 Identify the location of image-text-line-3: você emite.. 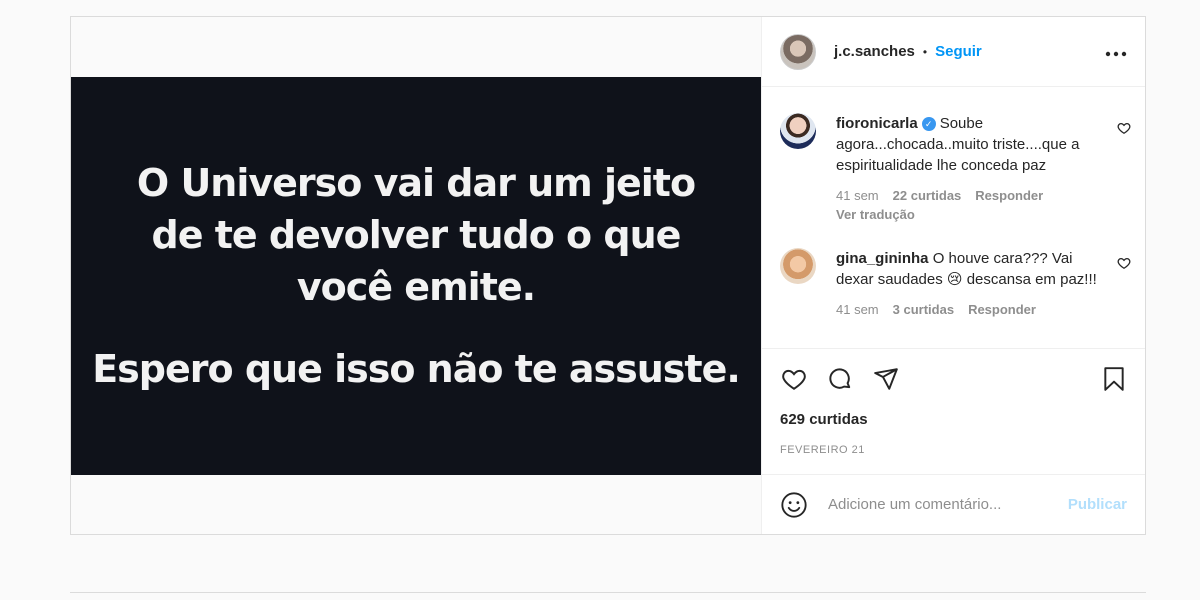
(416, 287).